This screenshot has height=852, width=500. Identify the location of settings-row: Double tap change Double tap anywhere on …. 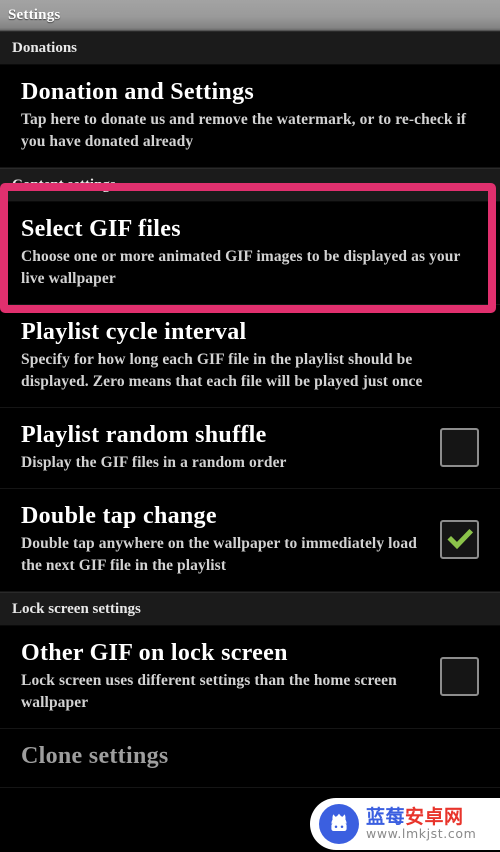
(250, 540).